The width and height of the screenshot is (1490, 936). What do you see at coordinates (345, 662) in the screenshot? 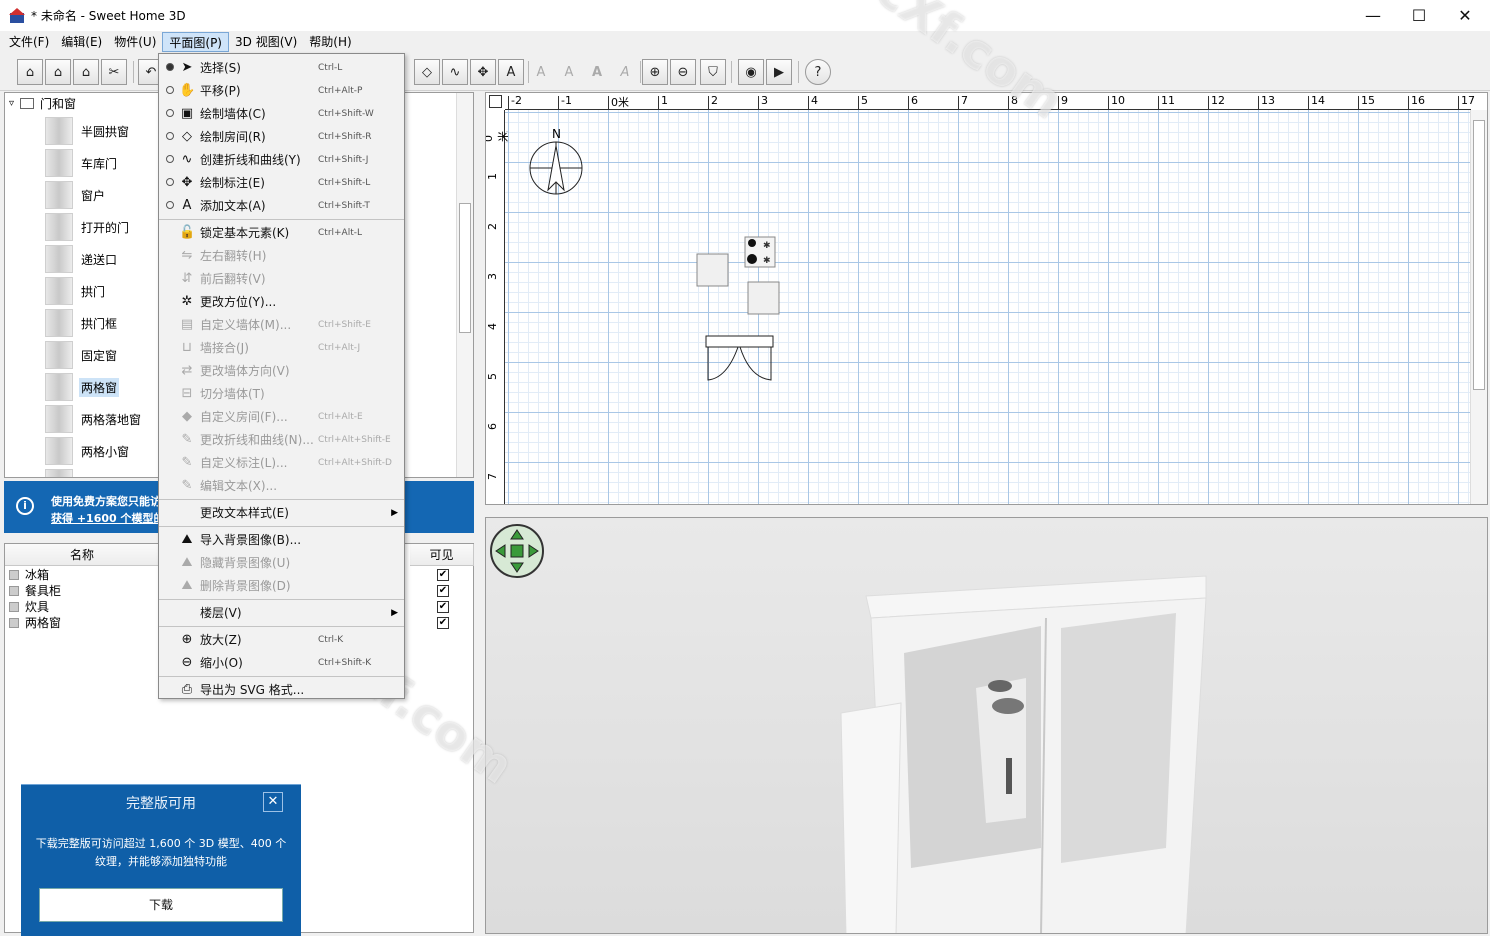
I see `shortcut-label: Ctrl+Shift-K` at bounding box center [345, 662].